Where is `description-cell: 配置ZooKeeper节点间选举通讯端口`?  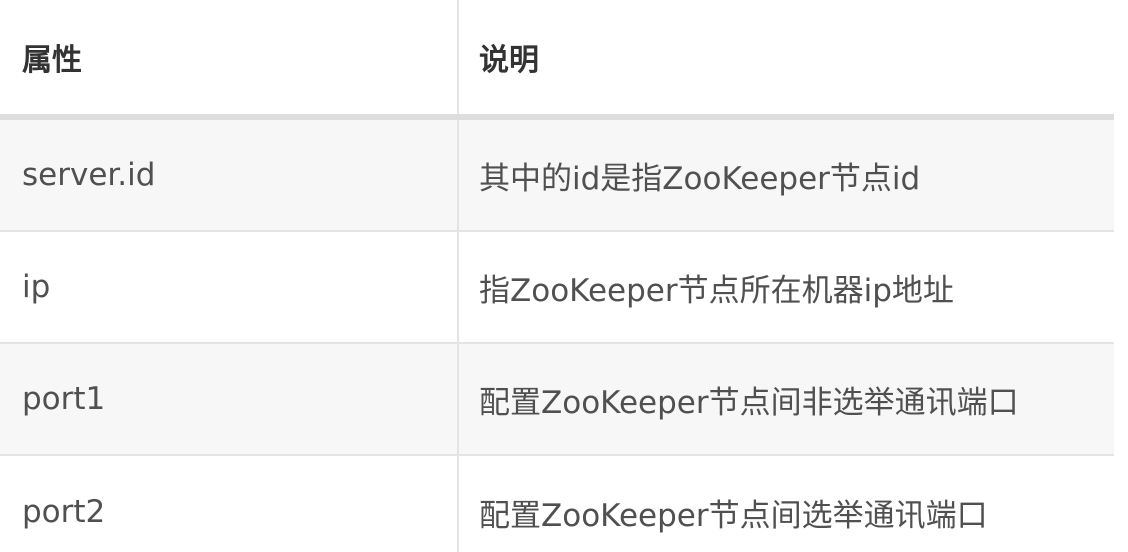 description-cell: 配置ZooKeeper节点间选举通讯端口 is located at coordinates (785, 503).